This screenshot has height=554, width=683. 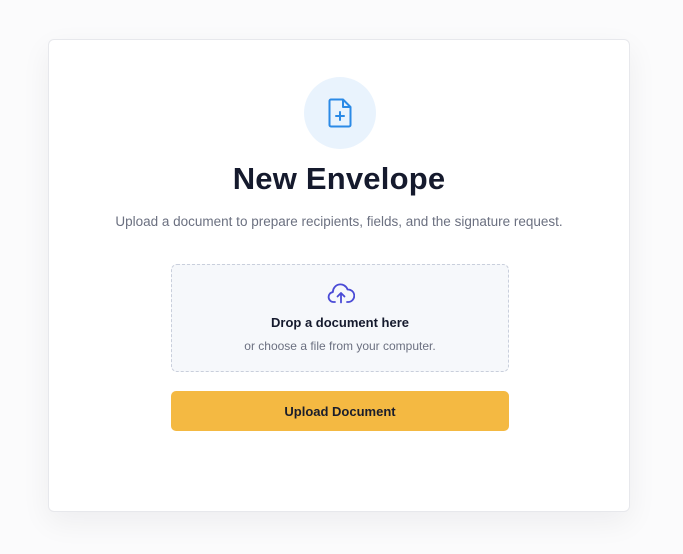 What do you see at coordinates (340, 322) in the screenshot?
I see `dropzone-title: Drop a document here` at bounding box center [340, 322].